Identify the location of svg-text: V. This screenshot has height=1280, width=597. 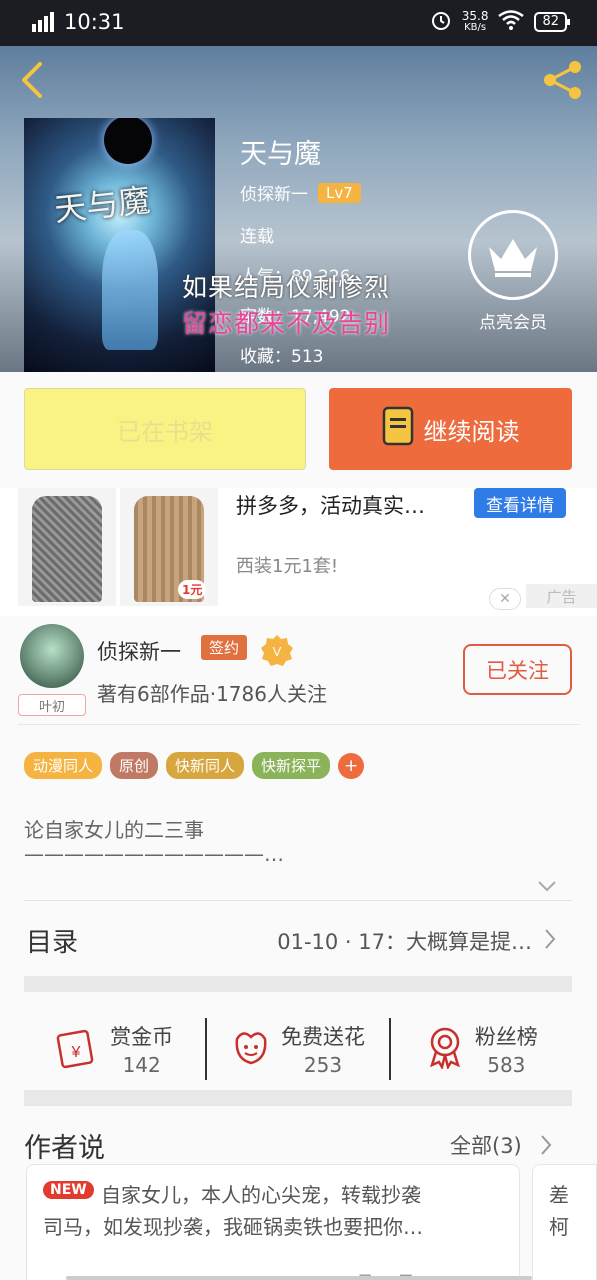
(277, 651).